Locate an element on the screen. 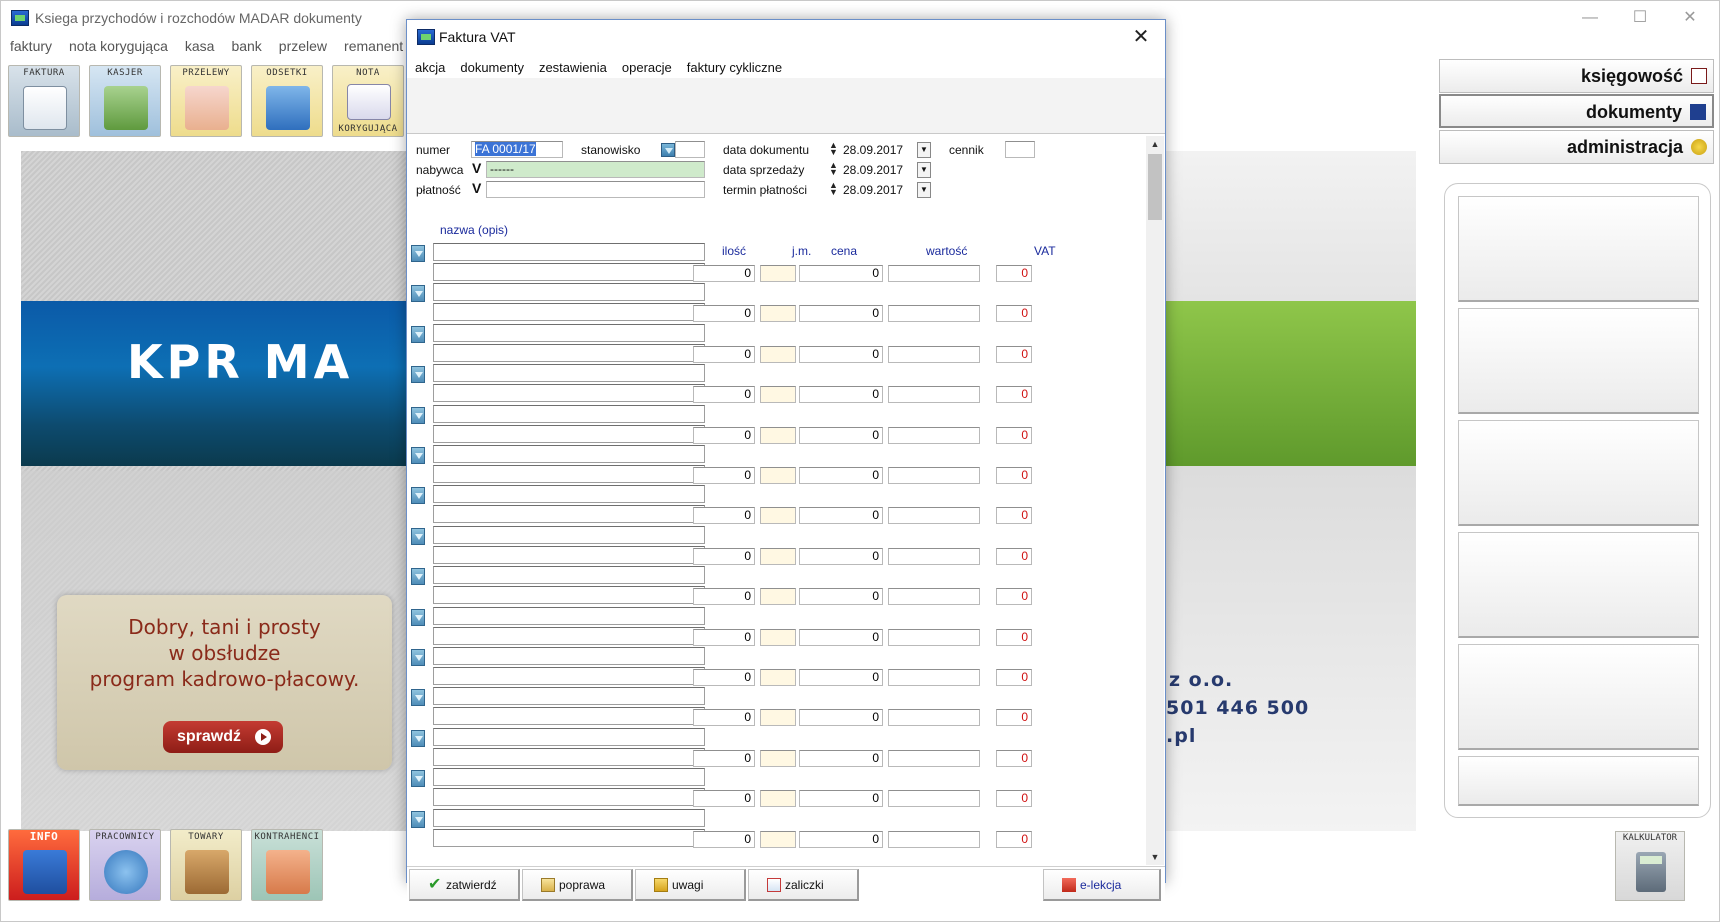  data-dokumentu-dropdown: ▼ is located at coordinates (924, 150).